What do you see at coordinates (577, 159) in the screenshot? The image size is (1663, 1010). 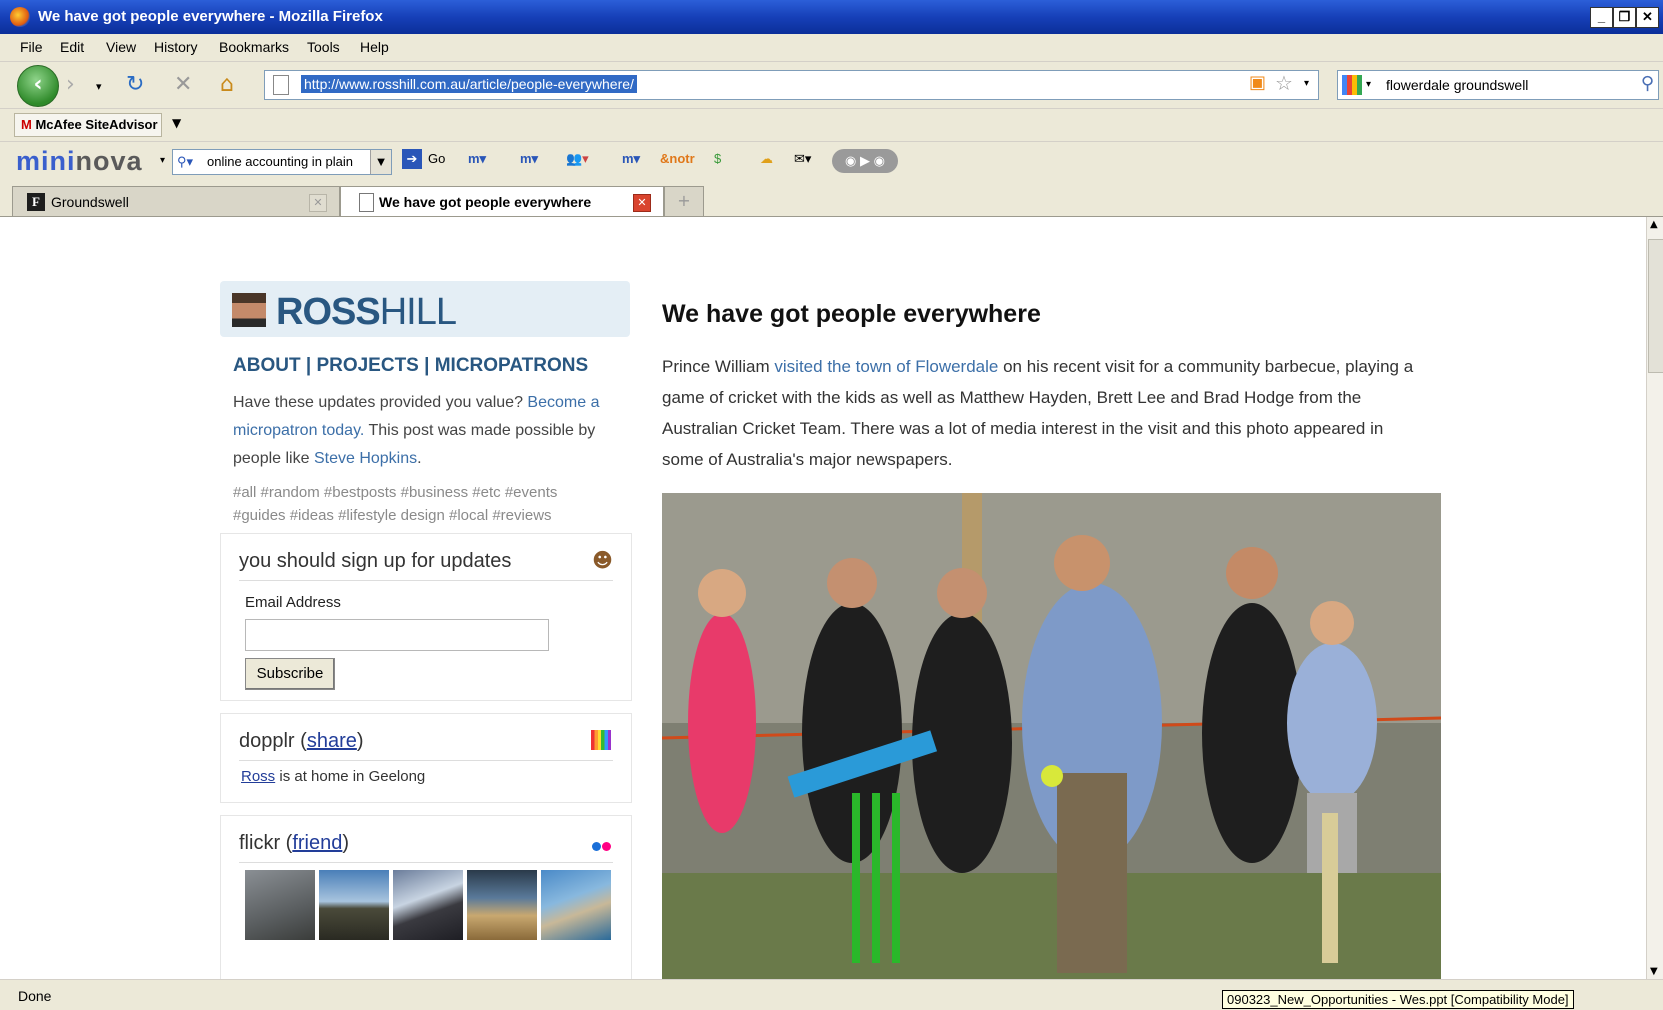 I see `people-icon: 👥▾` at bounding box center [577, 159].